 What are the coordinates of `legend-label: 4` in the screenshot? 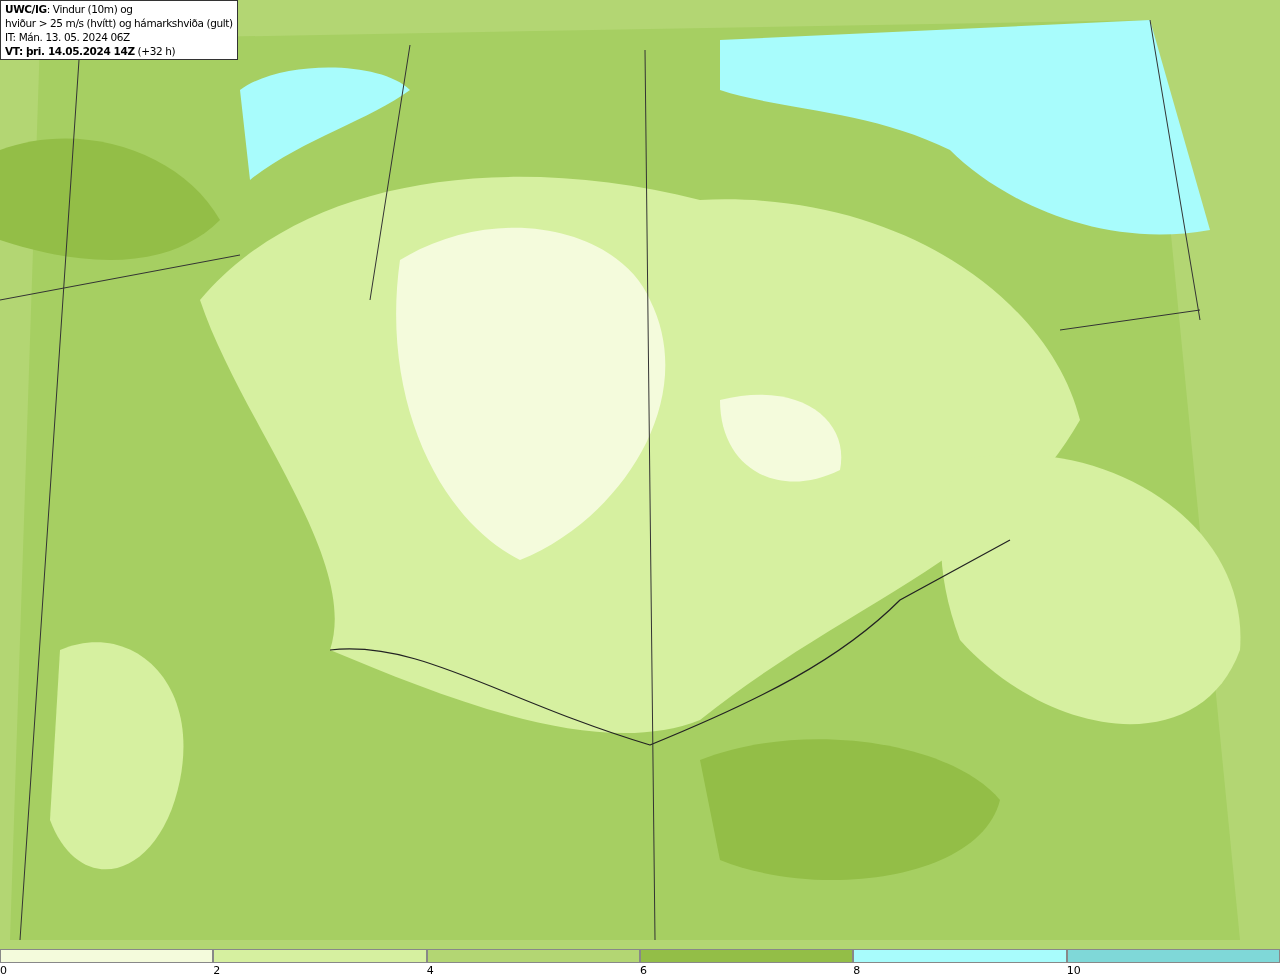 It's located at (430, 970).